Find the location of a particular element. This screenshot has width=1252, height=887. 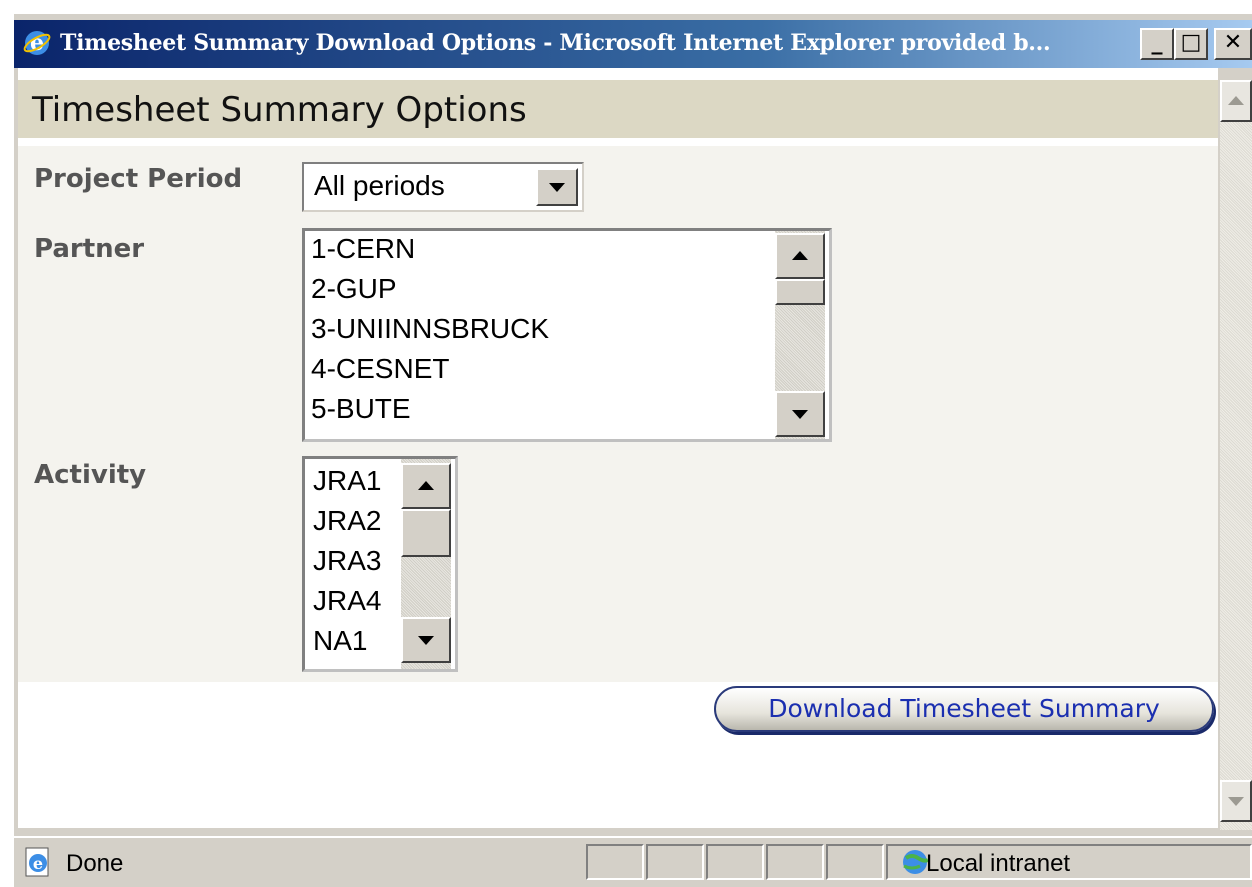

status-bar: e Done Local intranet is located at coordinates (633, 861).